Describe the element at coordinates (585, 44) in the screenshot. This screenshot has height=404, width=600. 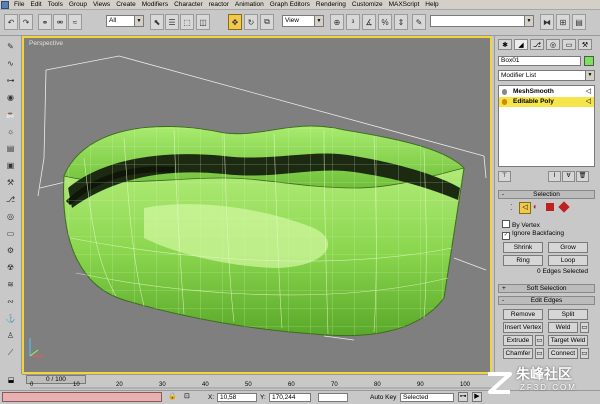
I see `utilities-tab-icon: ⚒` at that location.